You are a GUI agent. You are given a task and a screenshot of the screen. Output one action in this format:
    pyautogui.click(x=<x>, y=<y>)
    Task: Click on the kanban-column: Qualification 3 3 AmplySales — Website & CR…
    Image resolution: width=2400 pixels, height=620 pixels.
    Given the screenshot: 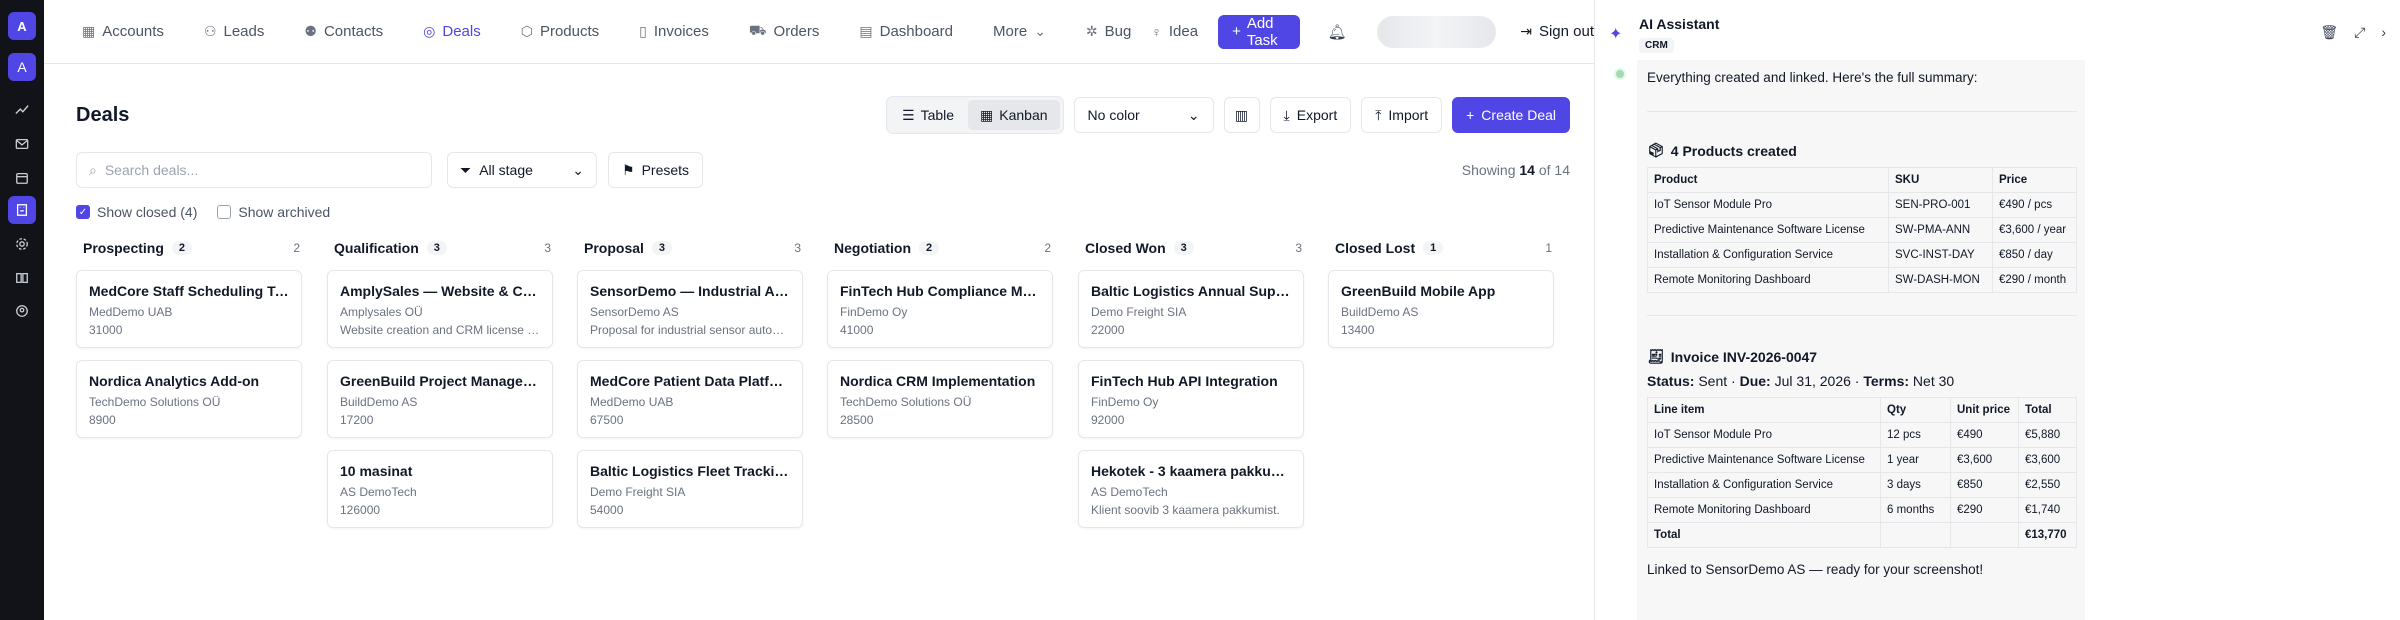 What is the action you would take?
    pyautogui.click(x=440, y=383)
    